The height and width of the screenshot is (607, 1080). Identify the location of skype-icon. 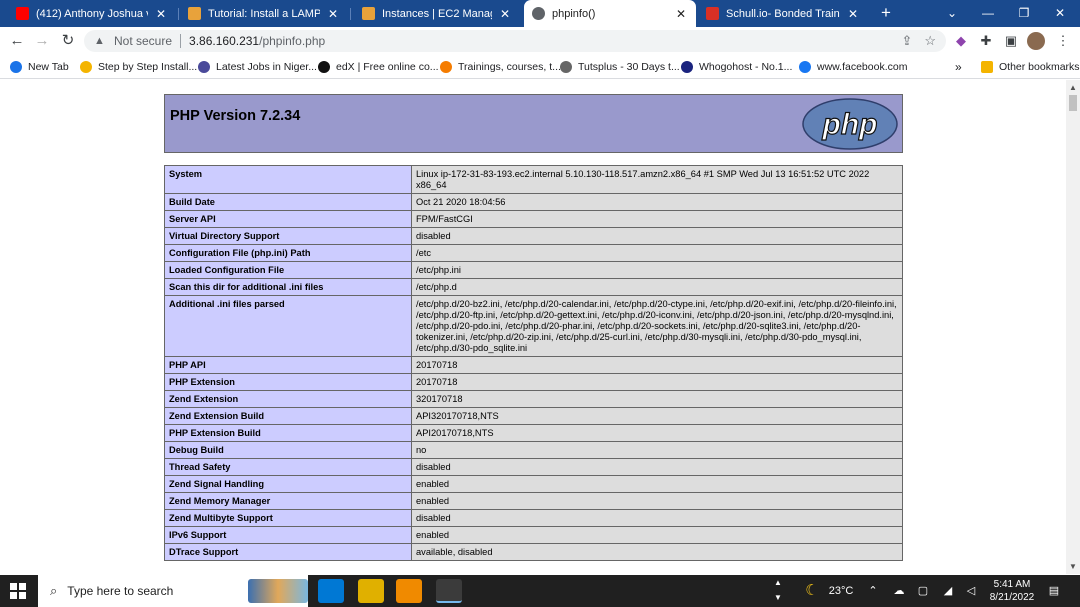
(331, 591).